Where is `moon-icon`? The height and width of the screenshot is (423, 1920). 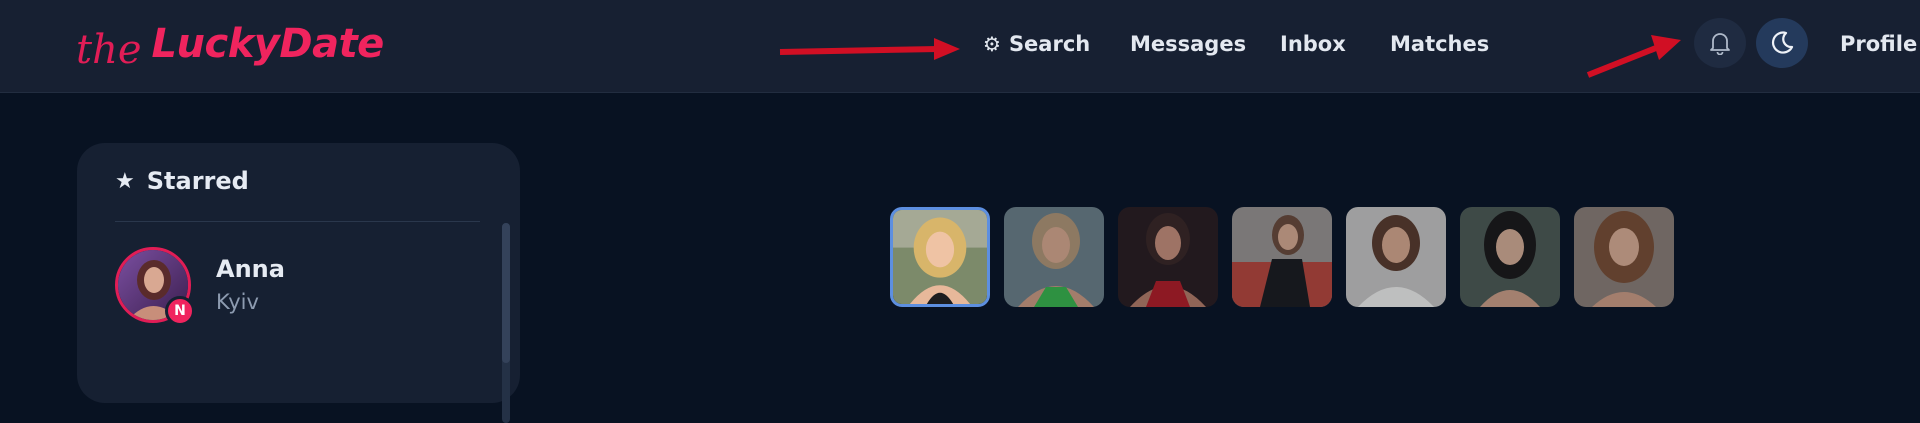 moon-icon is located at coordinates (1782, 42).